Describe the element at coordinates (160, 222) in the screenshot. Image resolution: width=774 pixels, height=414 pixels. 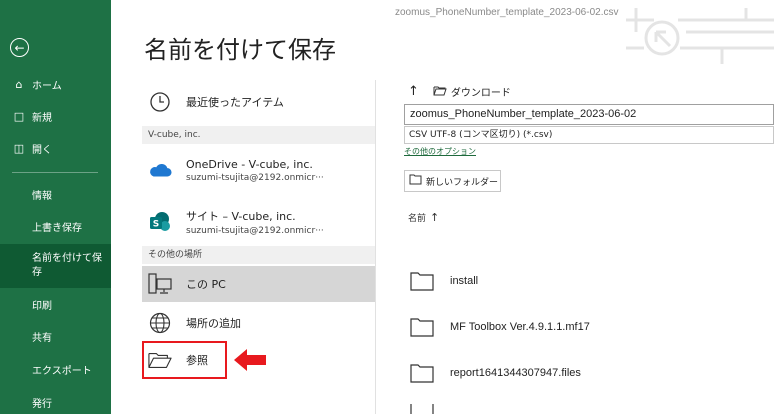
I see `sharepoint-icon: S` at that location.